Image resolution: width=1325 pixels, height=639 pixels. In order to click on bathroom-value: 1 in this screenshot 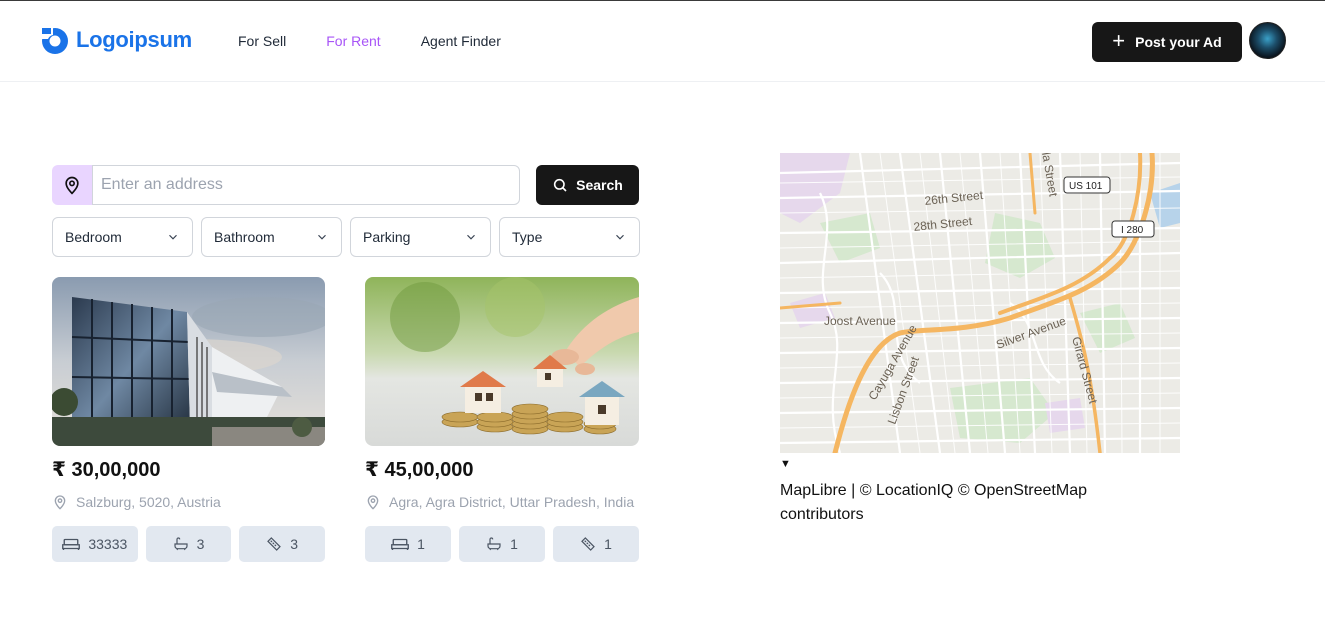, I will do `click(514, 544)`.